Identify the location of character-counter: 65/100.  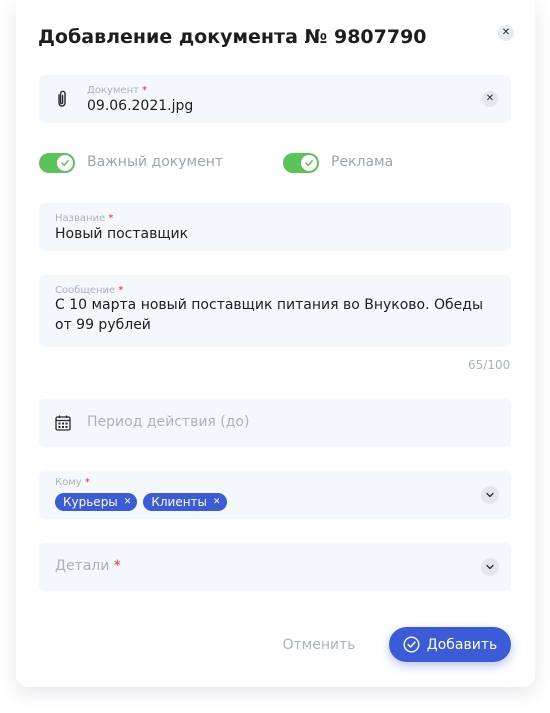
(489, 365).